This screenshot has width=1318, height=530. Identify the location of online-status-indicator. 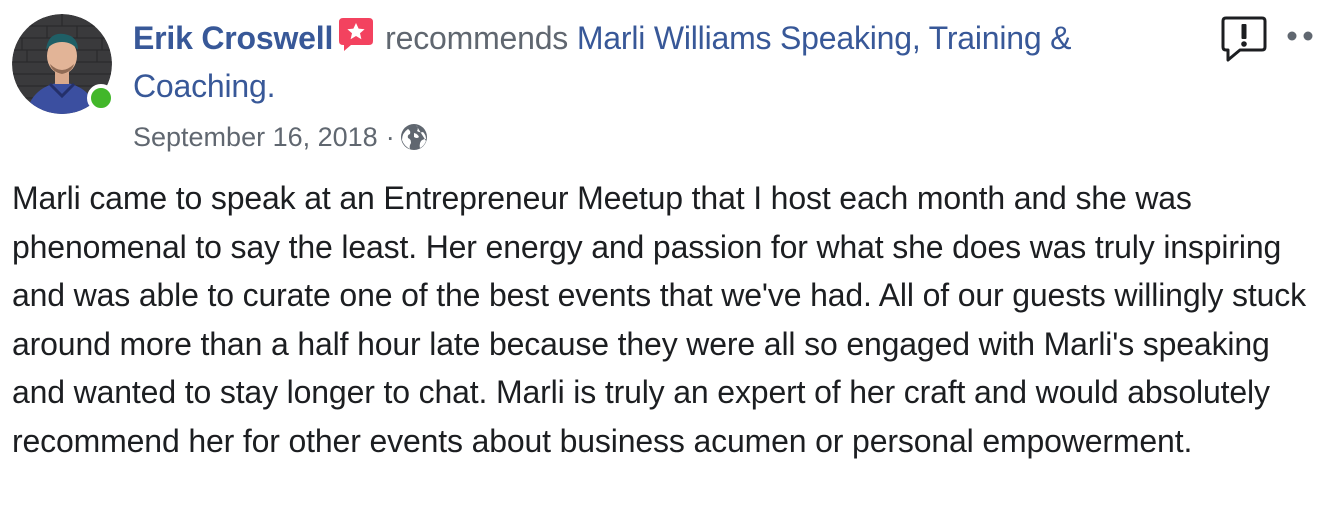
(101, 98).